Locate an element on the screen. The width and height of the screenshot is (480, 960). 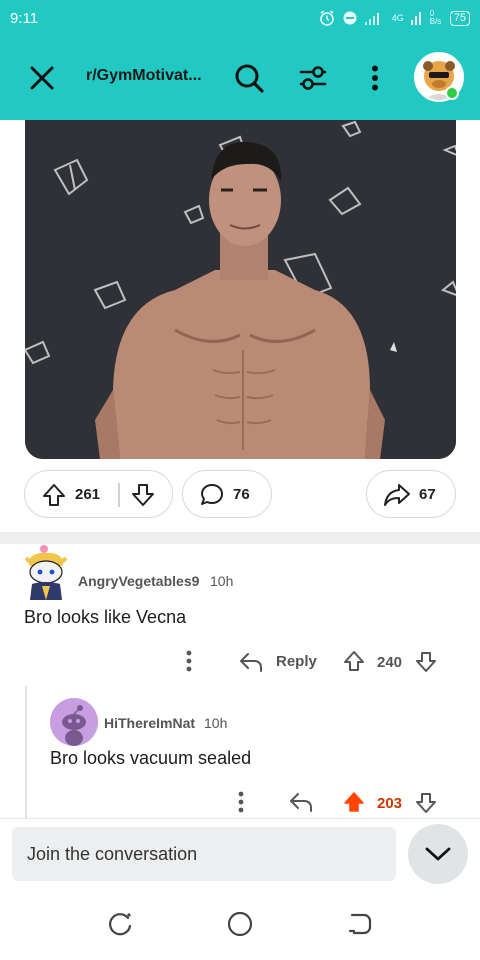
comment-time-2: 10h is located at coordinates (216, 723).